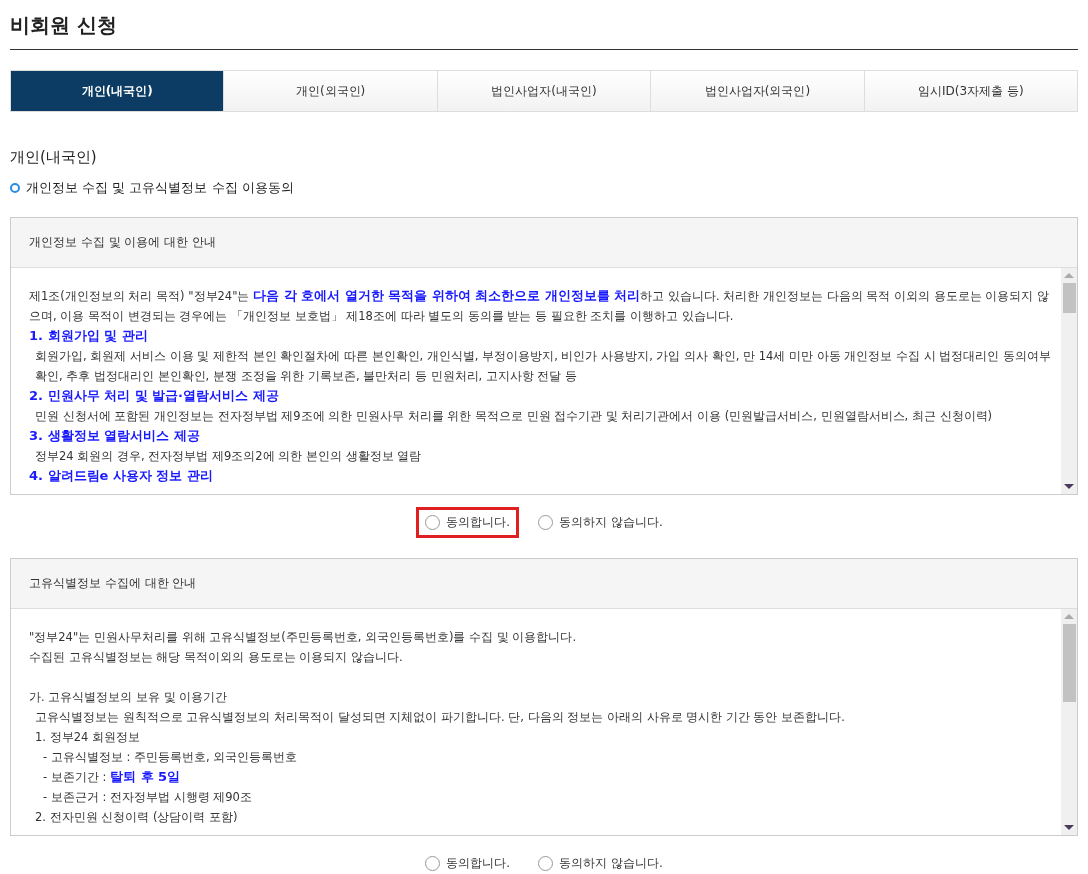 The height and width of the screenshot is (874, 1088). I want to click on notice-text: - 보존기간 : 탈퇴 후 5일, so click(112, 777).